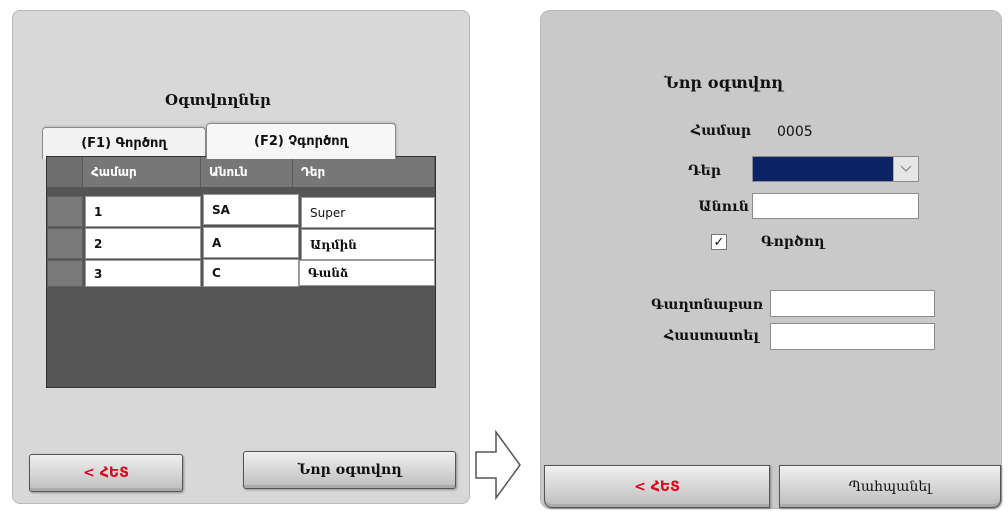 The image size is (1008, 511). I want to click on chevron-down-icon, so click(905, 169).